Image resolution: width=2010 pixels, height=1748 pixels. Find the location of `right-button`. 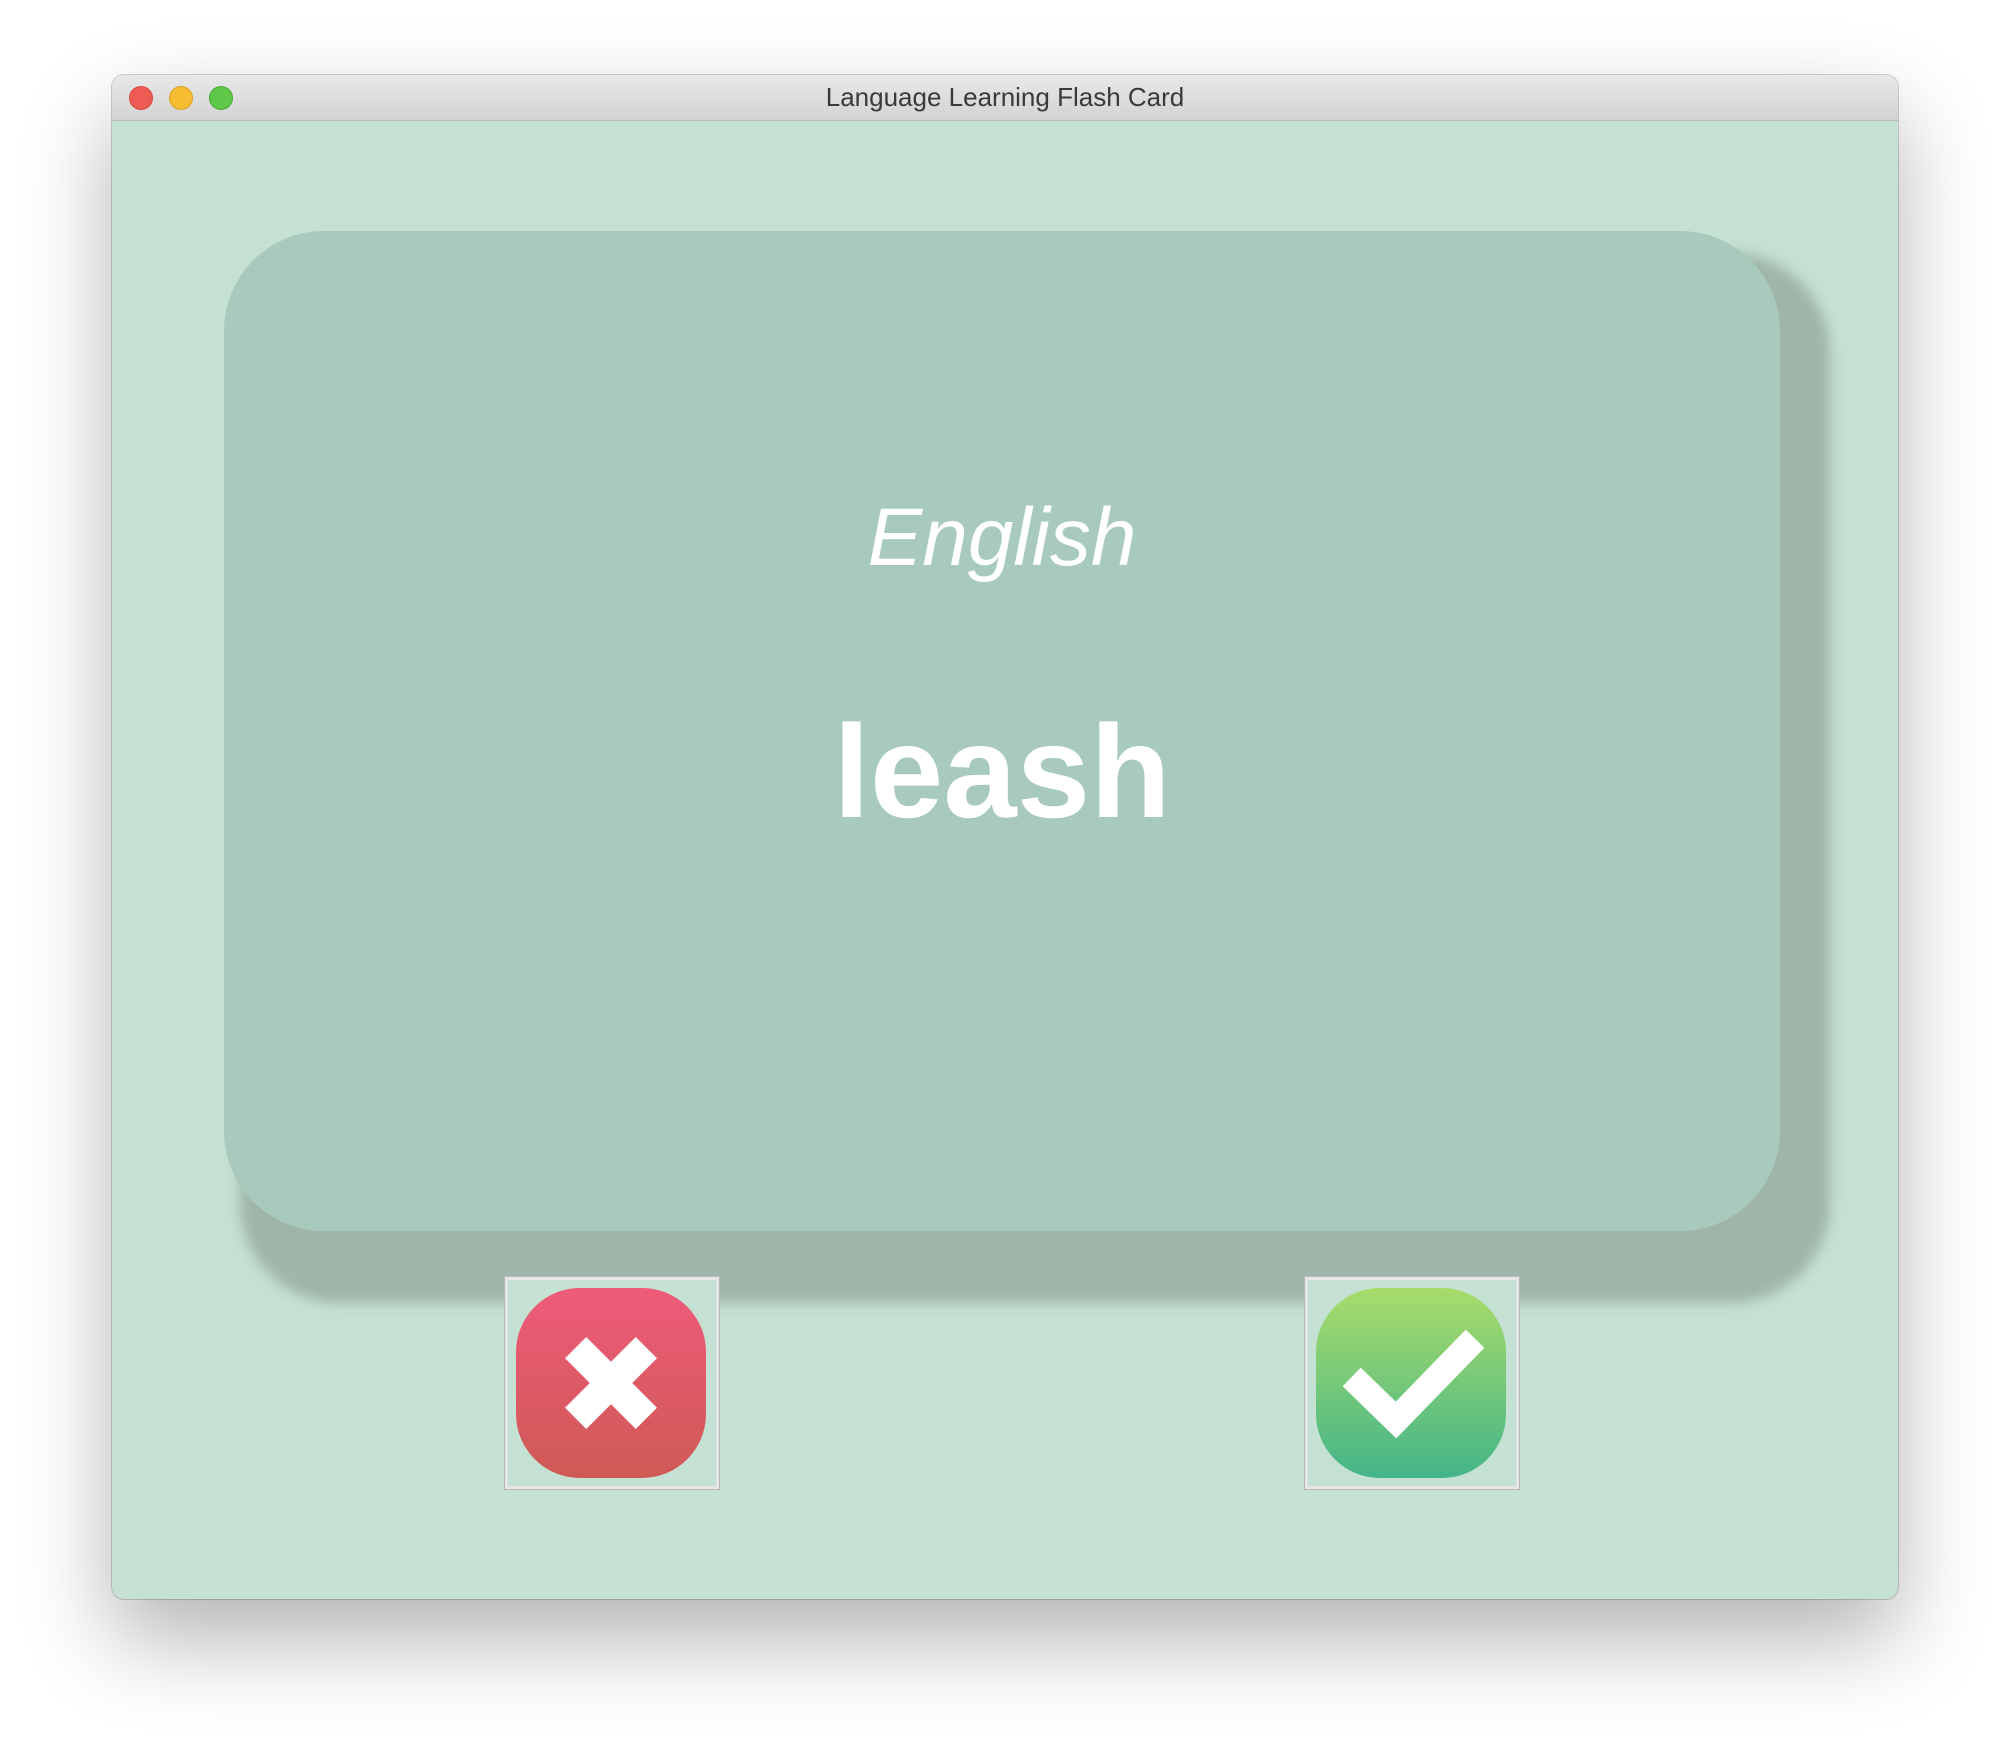

right-button is located at coordinates (1412, 1383).